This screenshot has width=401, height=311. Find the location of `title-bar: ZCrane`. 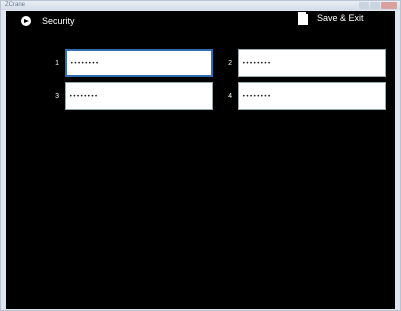

title-bar: ZCrane is located at coordinates (200, 5).